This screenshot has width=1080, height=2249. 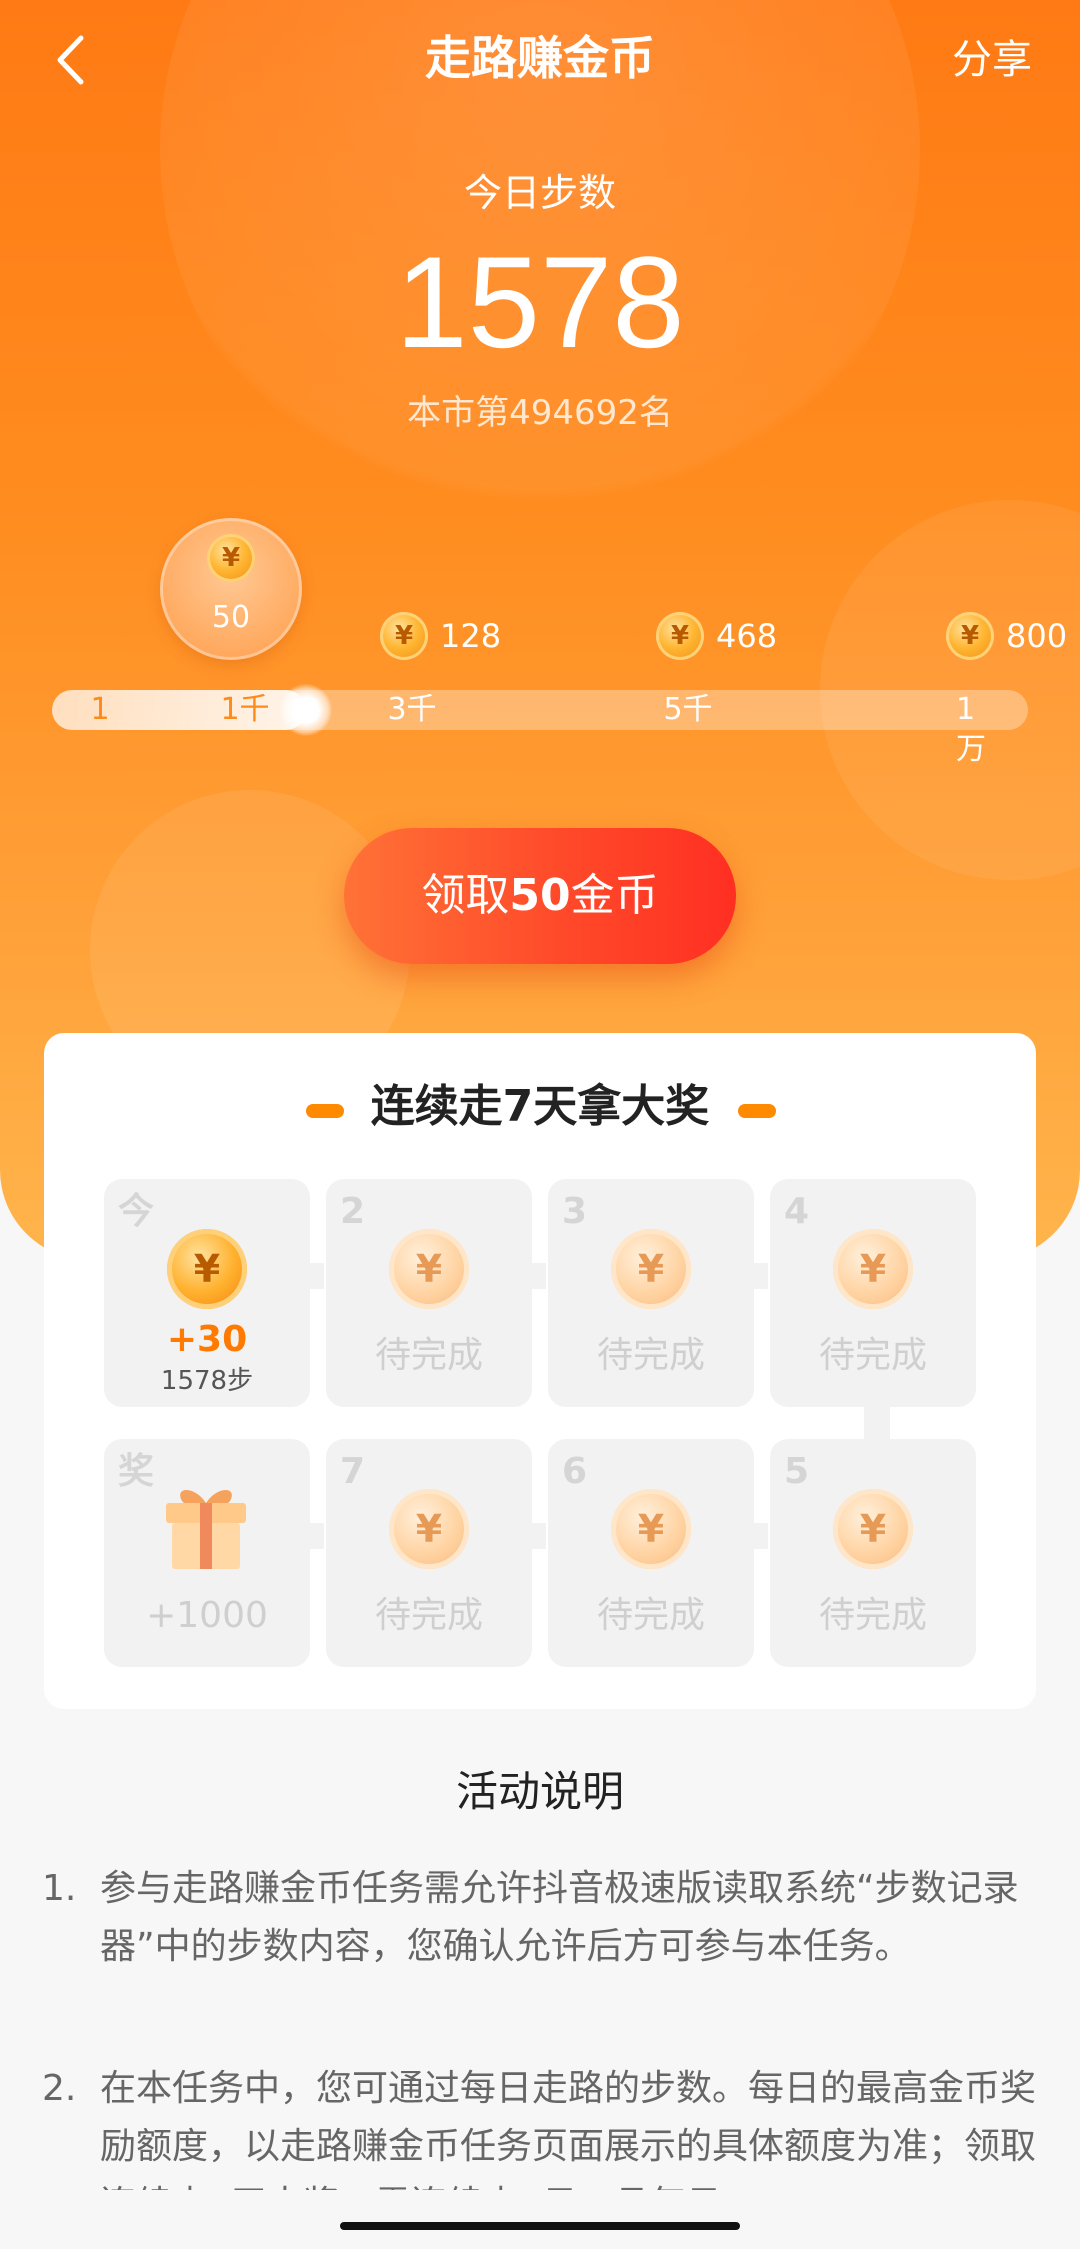 I want to click on progress-tick: 1千, so click(x=245, y=709).